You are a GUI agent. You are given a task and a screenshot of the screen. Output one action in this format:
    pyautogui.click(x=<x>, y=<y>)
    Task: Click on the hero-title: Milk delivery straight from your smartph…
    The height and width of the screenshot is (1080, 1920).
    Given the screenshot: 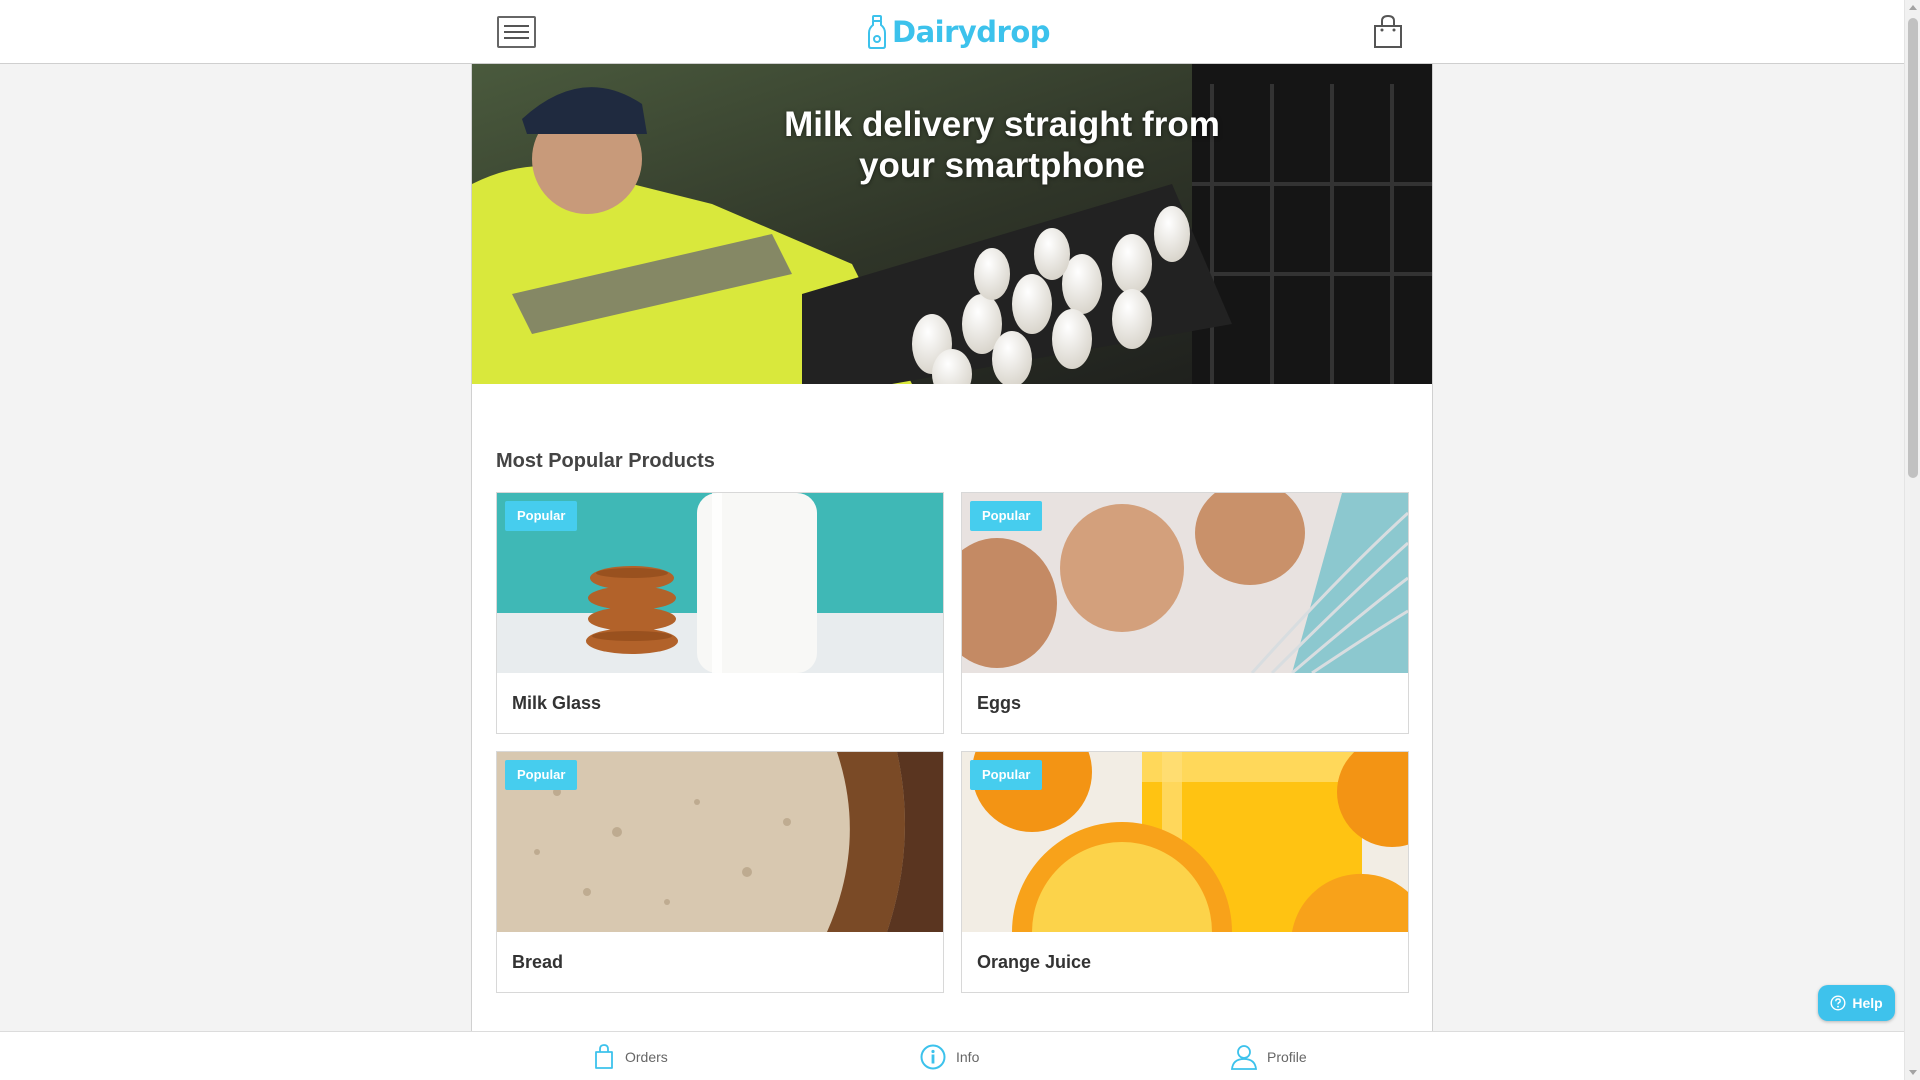 What is the action you would take?
    pyautogui.click(x=1002, y=145)
    